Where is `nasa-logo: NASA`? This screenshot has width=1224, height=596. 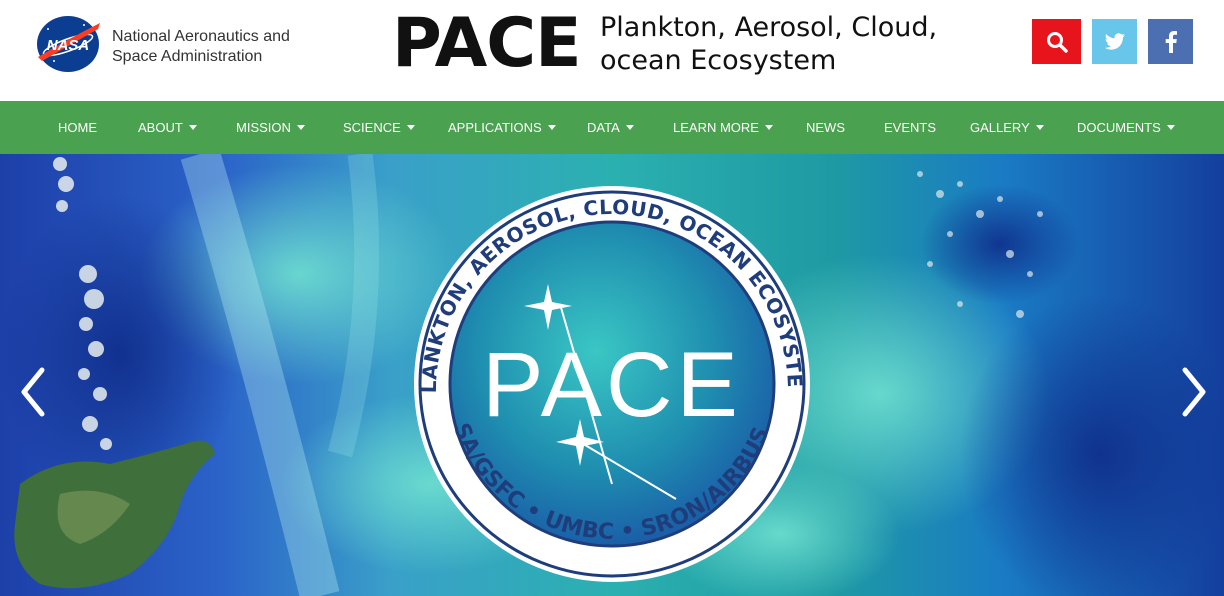
nasa-logo: NASA is located at coordinates (68, 44).